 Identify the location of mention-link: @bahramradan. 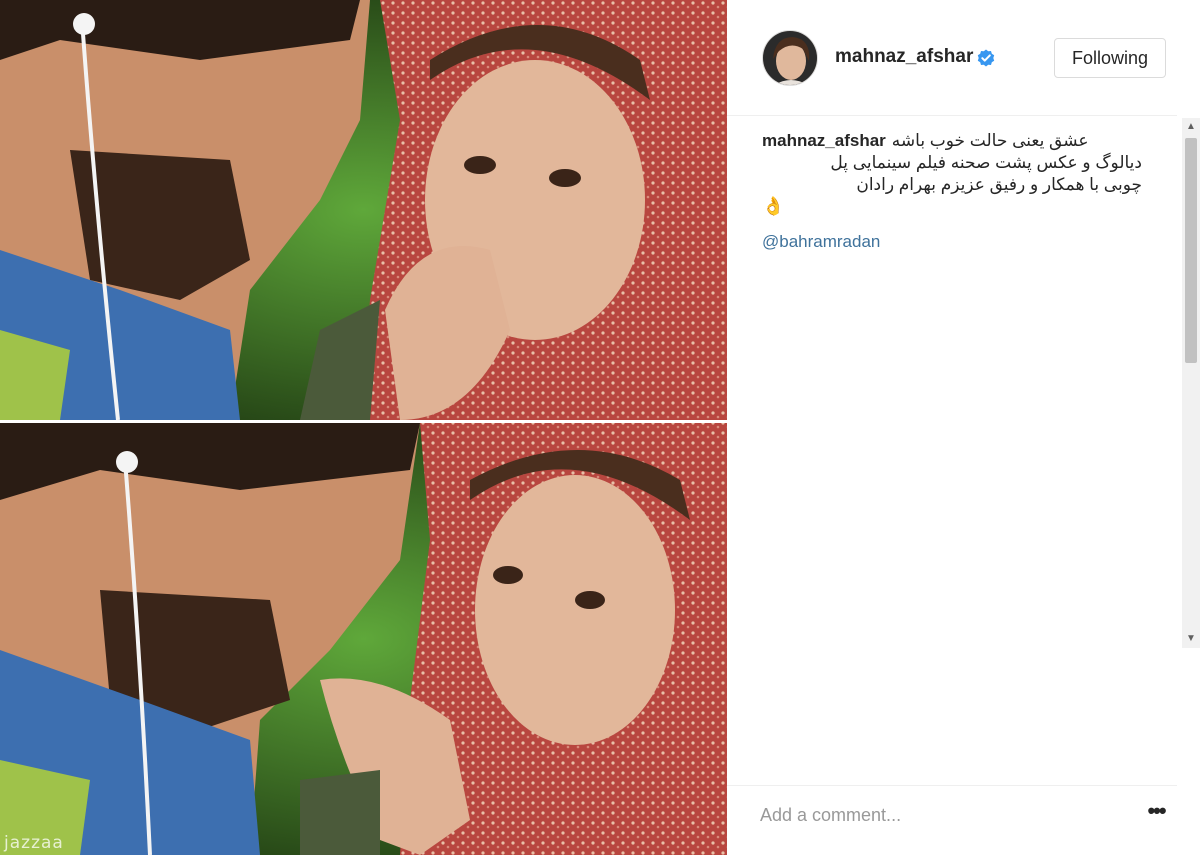
(821, 242).